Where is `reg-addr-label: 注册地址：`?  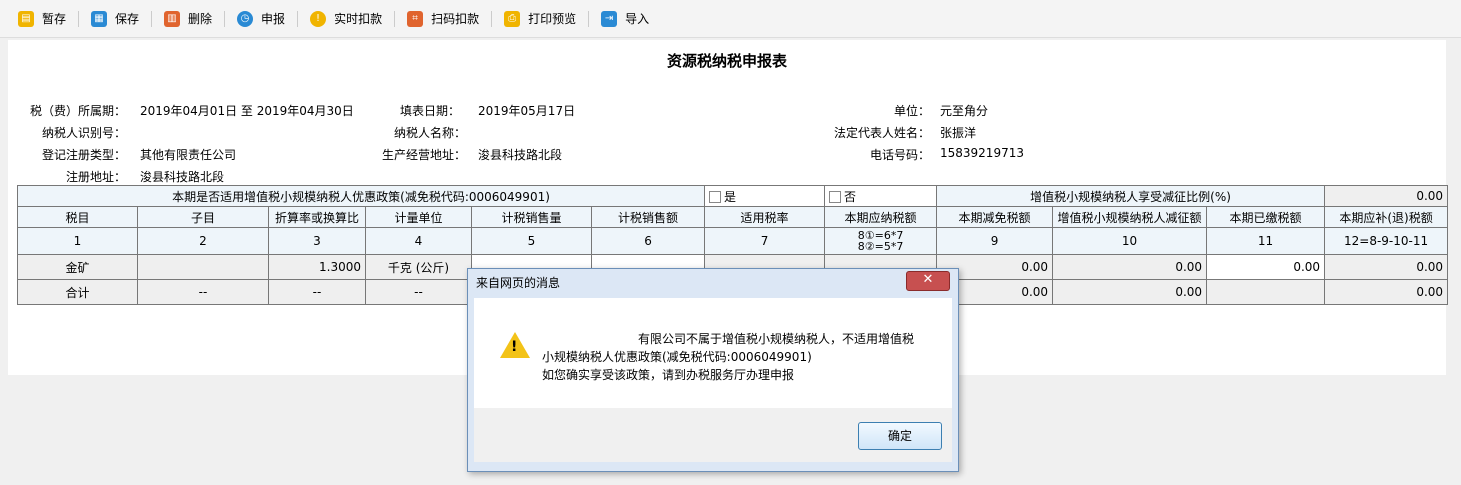
reg-addr-label: 注册地址： is located at coordinates (96, 177).